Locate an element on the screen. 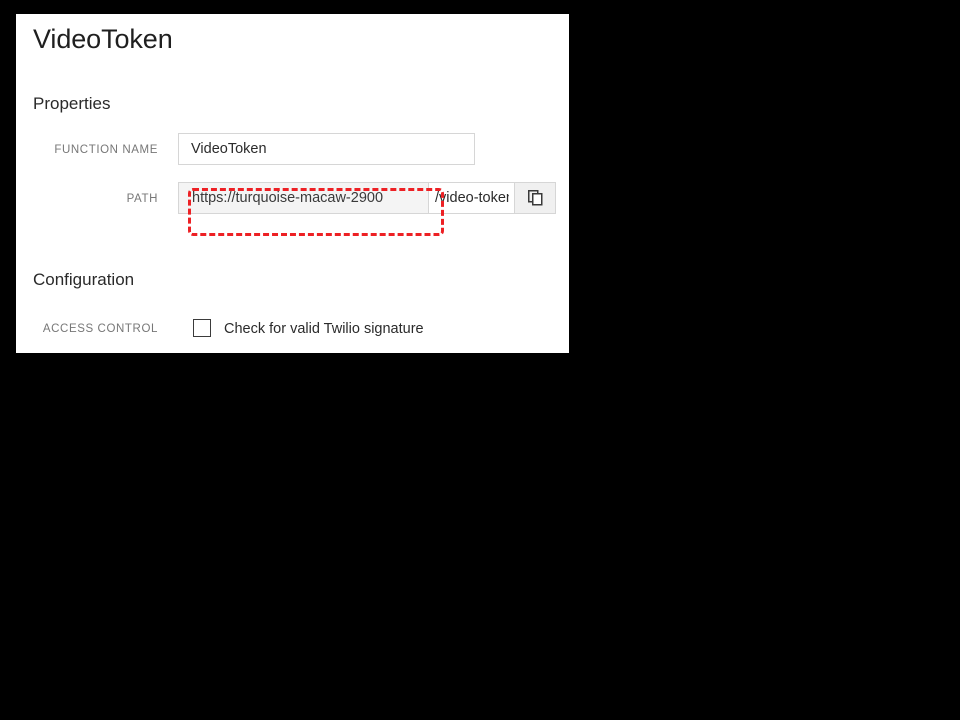 The image size is (960, 720). path-row: PATH https://turquoise-macaw-2900 is located at coordinates (292, 199).